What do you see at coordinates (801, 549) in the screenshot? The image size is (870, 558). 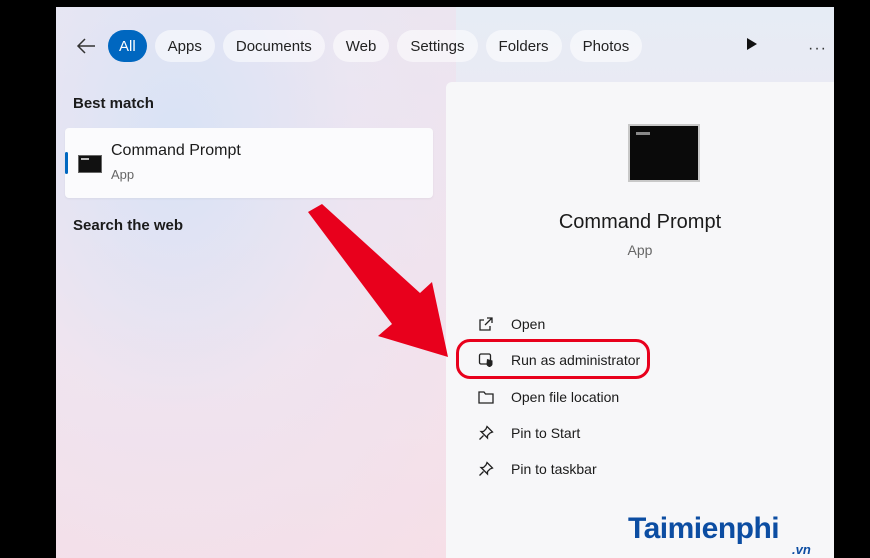 I see `watermark-tld: .vn` at bounding box center [801, 549].